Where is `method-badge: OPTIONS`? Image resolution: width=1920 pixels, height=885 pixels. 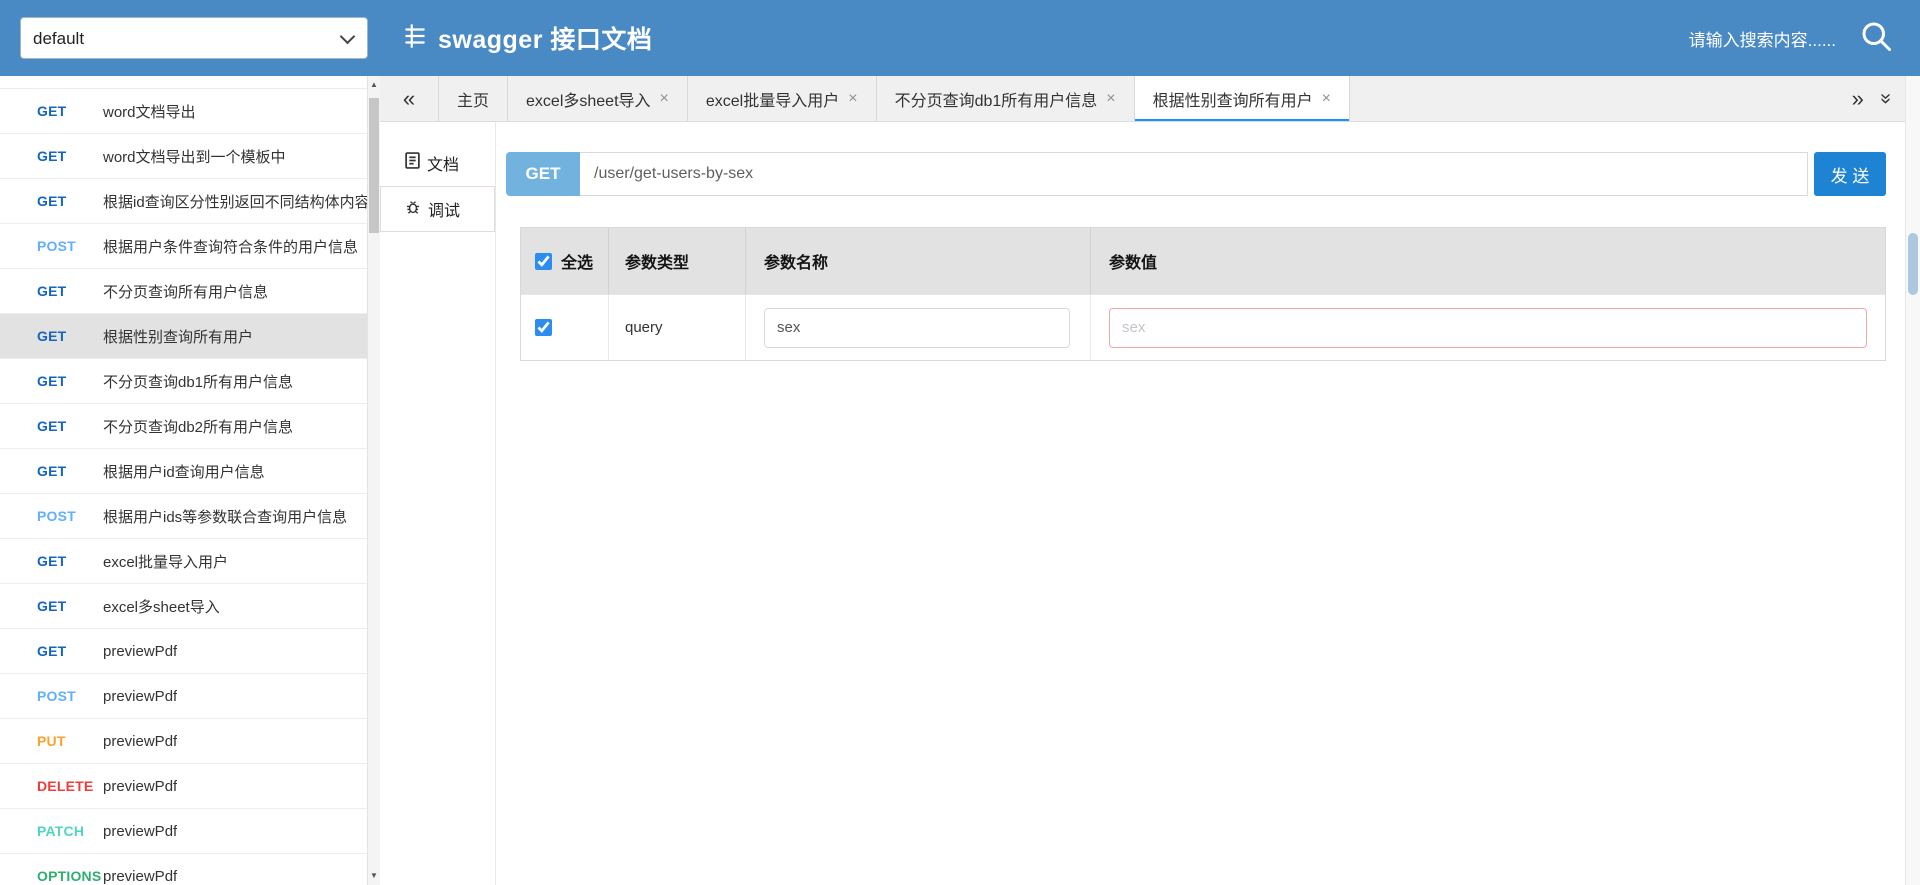 method-badge: OPTIONS is located at coordinates (69, 876).